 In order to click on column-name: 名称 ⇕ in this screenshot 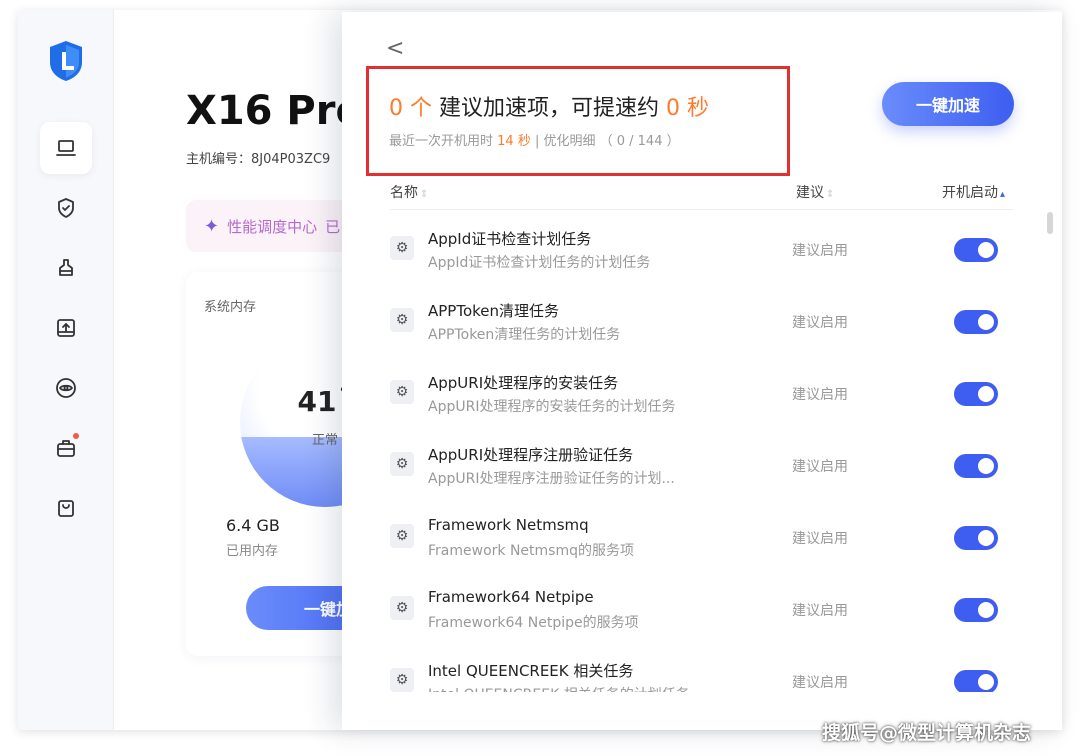, I will do `click(409, 192)`.